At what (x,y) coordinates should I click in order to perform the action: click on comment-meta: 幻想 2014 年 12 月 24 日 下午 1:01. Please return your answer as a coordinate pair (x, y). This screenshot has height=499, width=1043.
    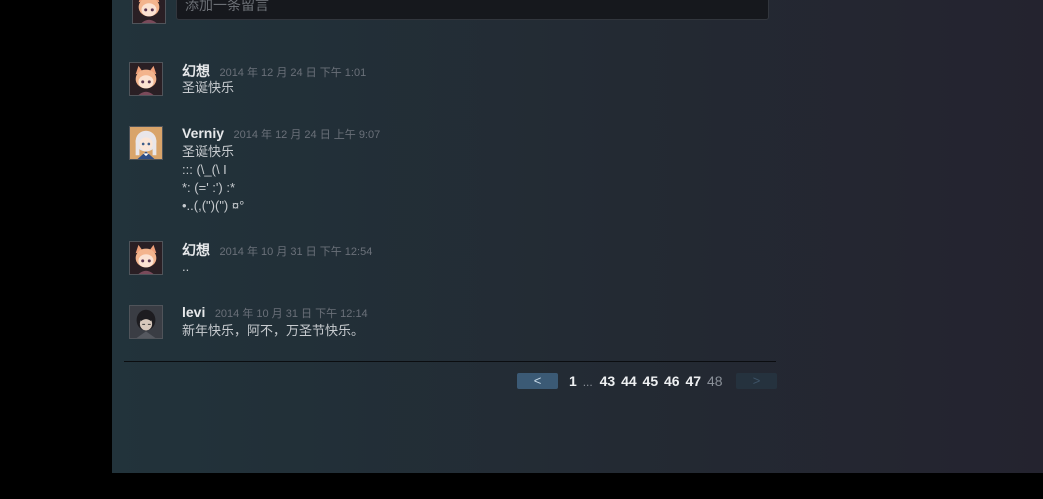
    Looking at the image, I should click on (274, 71).